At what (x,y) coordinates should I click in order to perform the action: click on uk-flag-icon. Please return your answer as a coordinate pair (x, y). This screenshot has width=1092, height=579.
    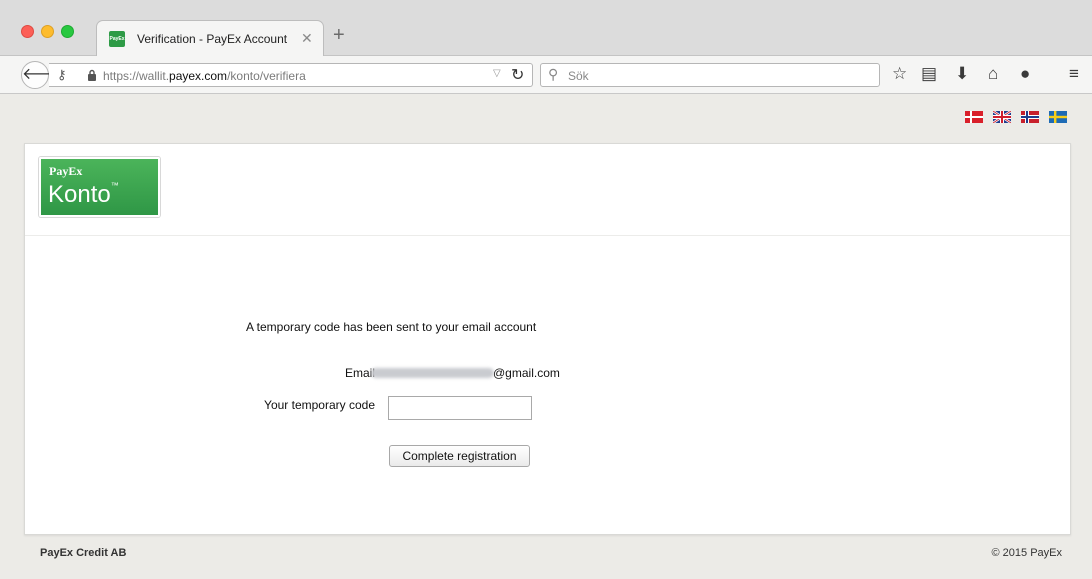
    Looking at the image, I should click on (1002, 117).